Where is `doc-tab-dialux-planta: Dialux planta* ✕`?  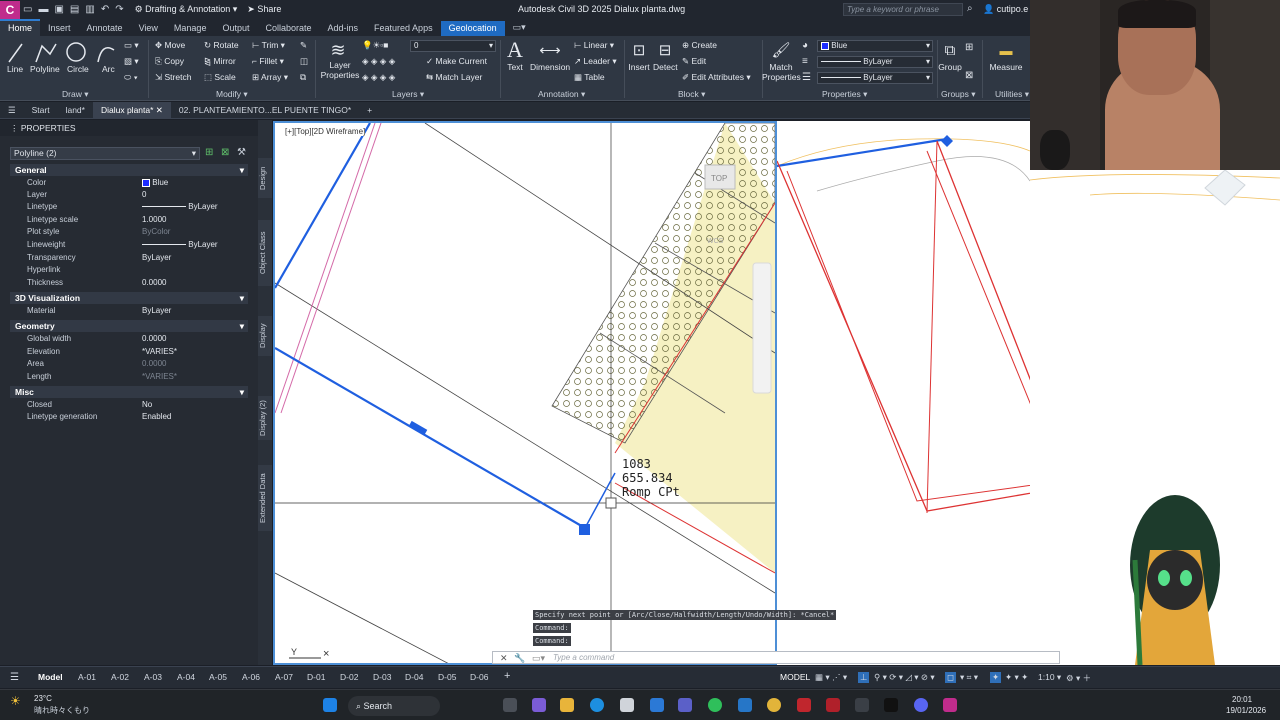 doc-tab-dialux-planta: Dialux planta* ✕ is located at coordinates (131, 110).